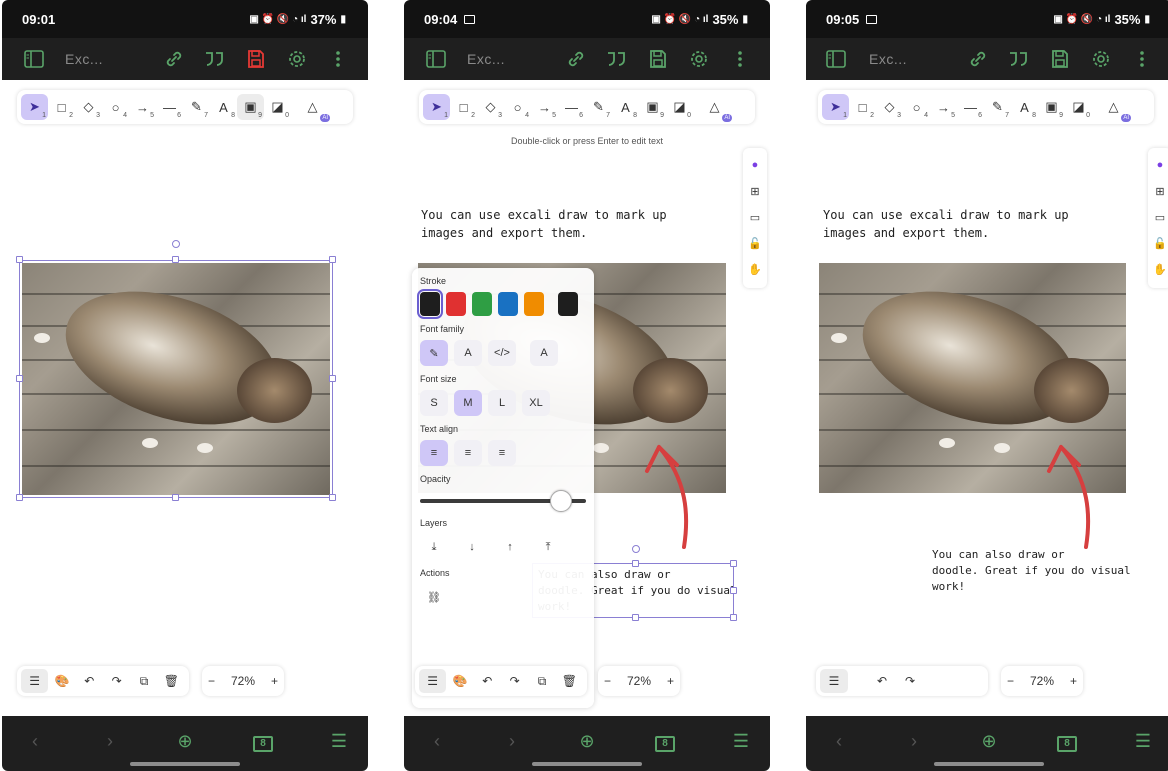 The height and width of the screenshot is (771, 1168). Describe the element at coordinates (456, 304) in the screenshot. I see `stroke-swatch-red` at that location.